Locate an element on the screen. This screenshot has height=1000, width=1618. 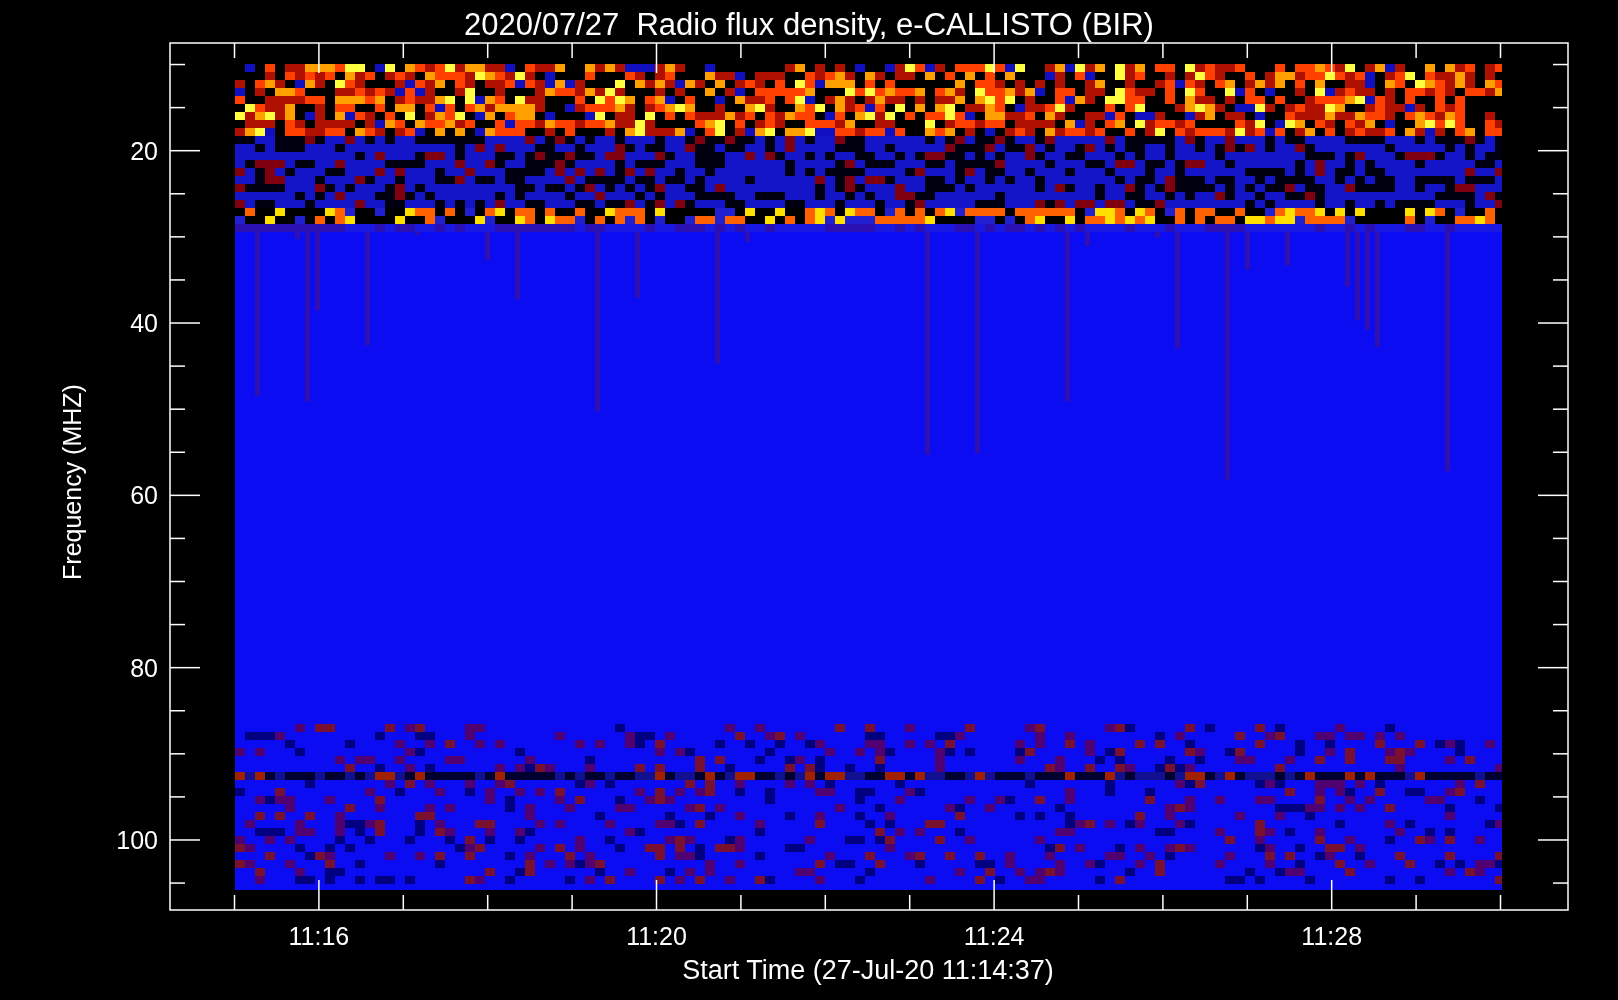
tick-label: 20 is located at coordinates (143, 150).